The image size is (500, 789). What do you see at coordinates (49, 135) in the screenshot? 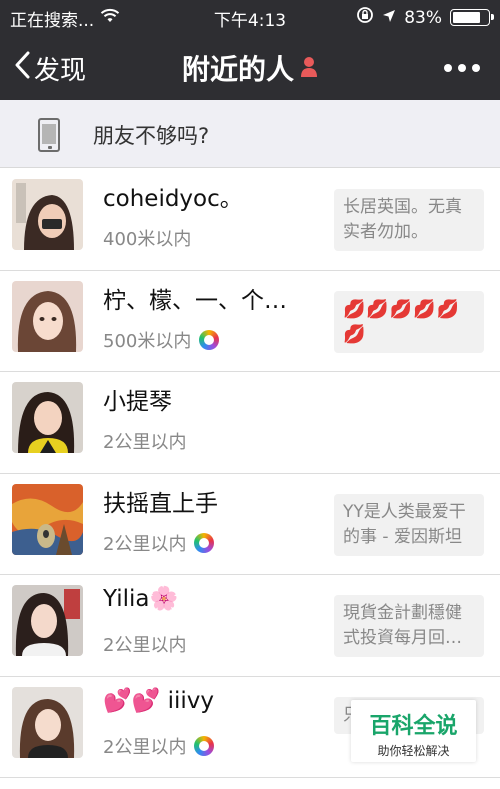
I see `phone-icon` at bounding box center [49, 135].